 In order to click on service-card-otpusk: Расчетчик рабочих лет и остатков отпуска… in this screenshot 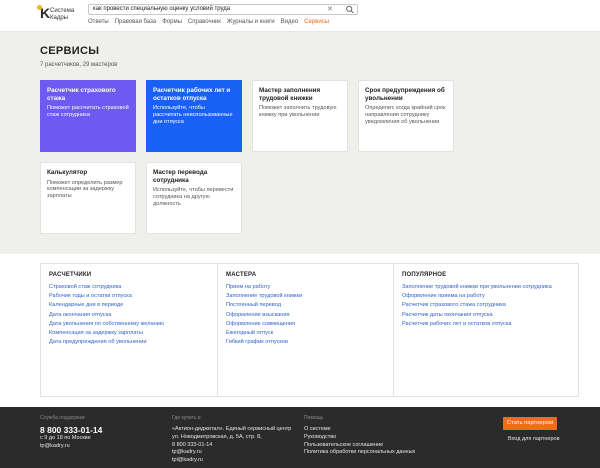, I will do `click(194, 116)`.